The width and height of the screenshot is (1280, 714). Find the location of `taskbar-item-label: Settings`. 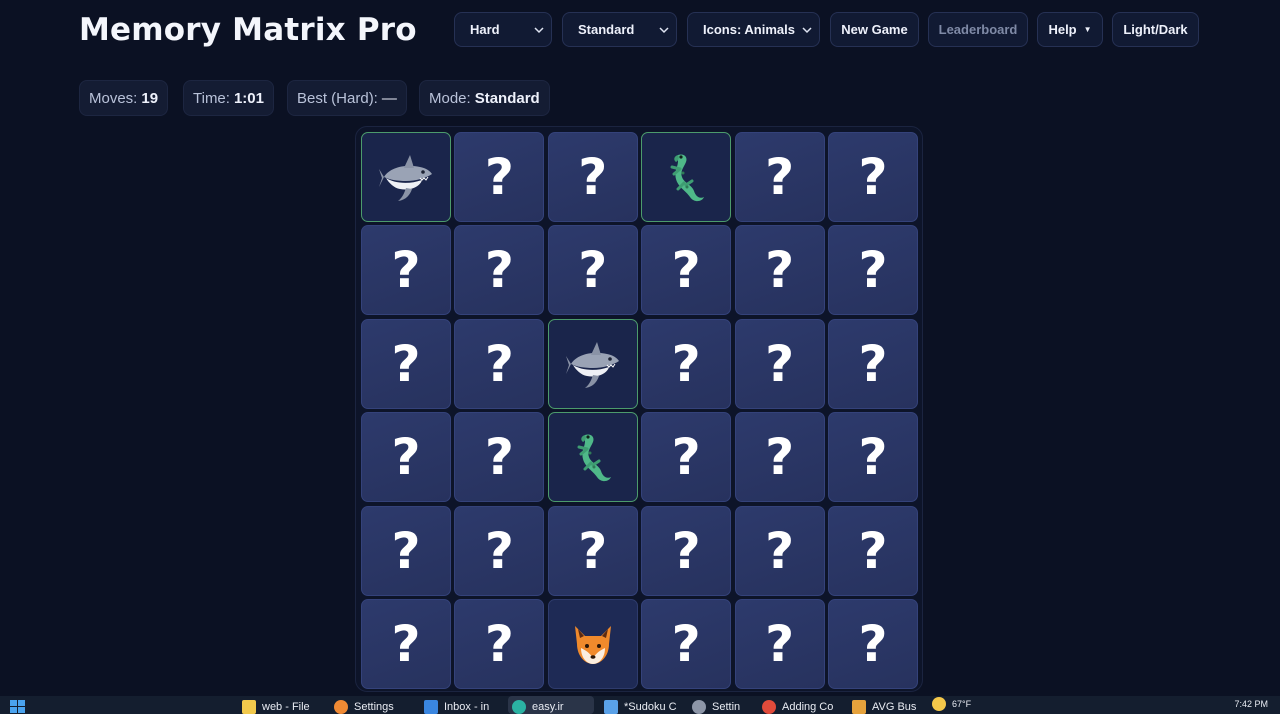

taskbar-item-label: Settings is located at coordinates (374, 707).